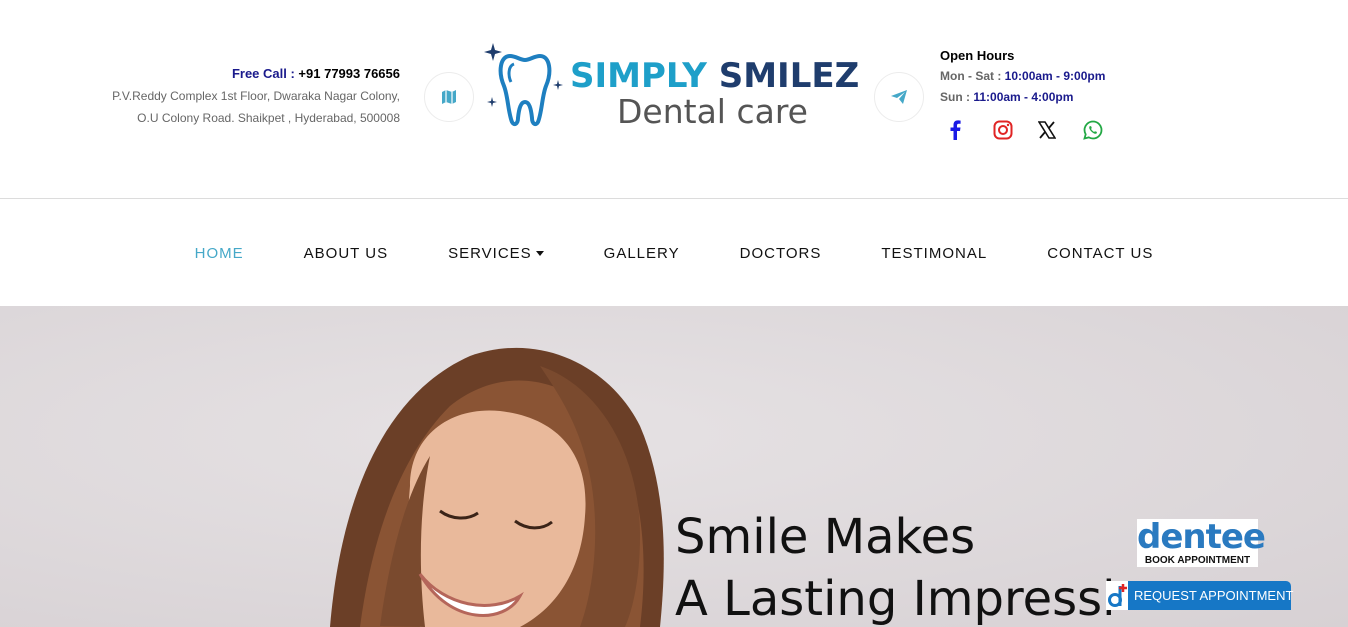  I want to click on social-links, so click(1038, 130).